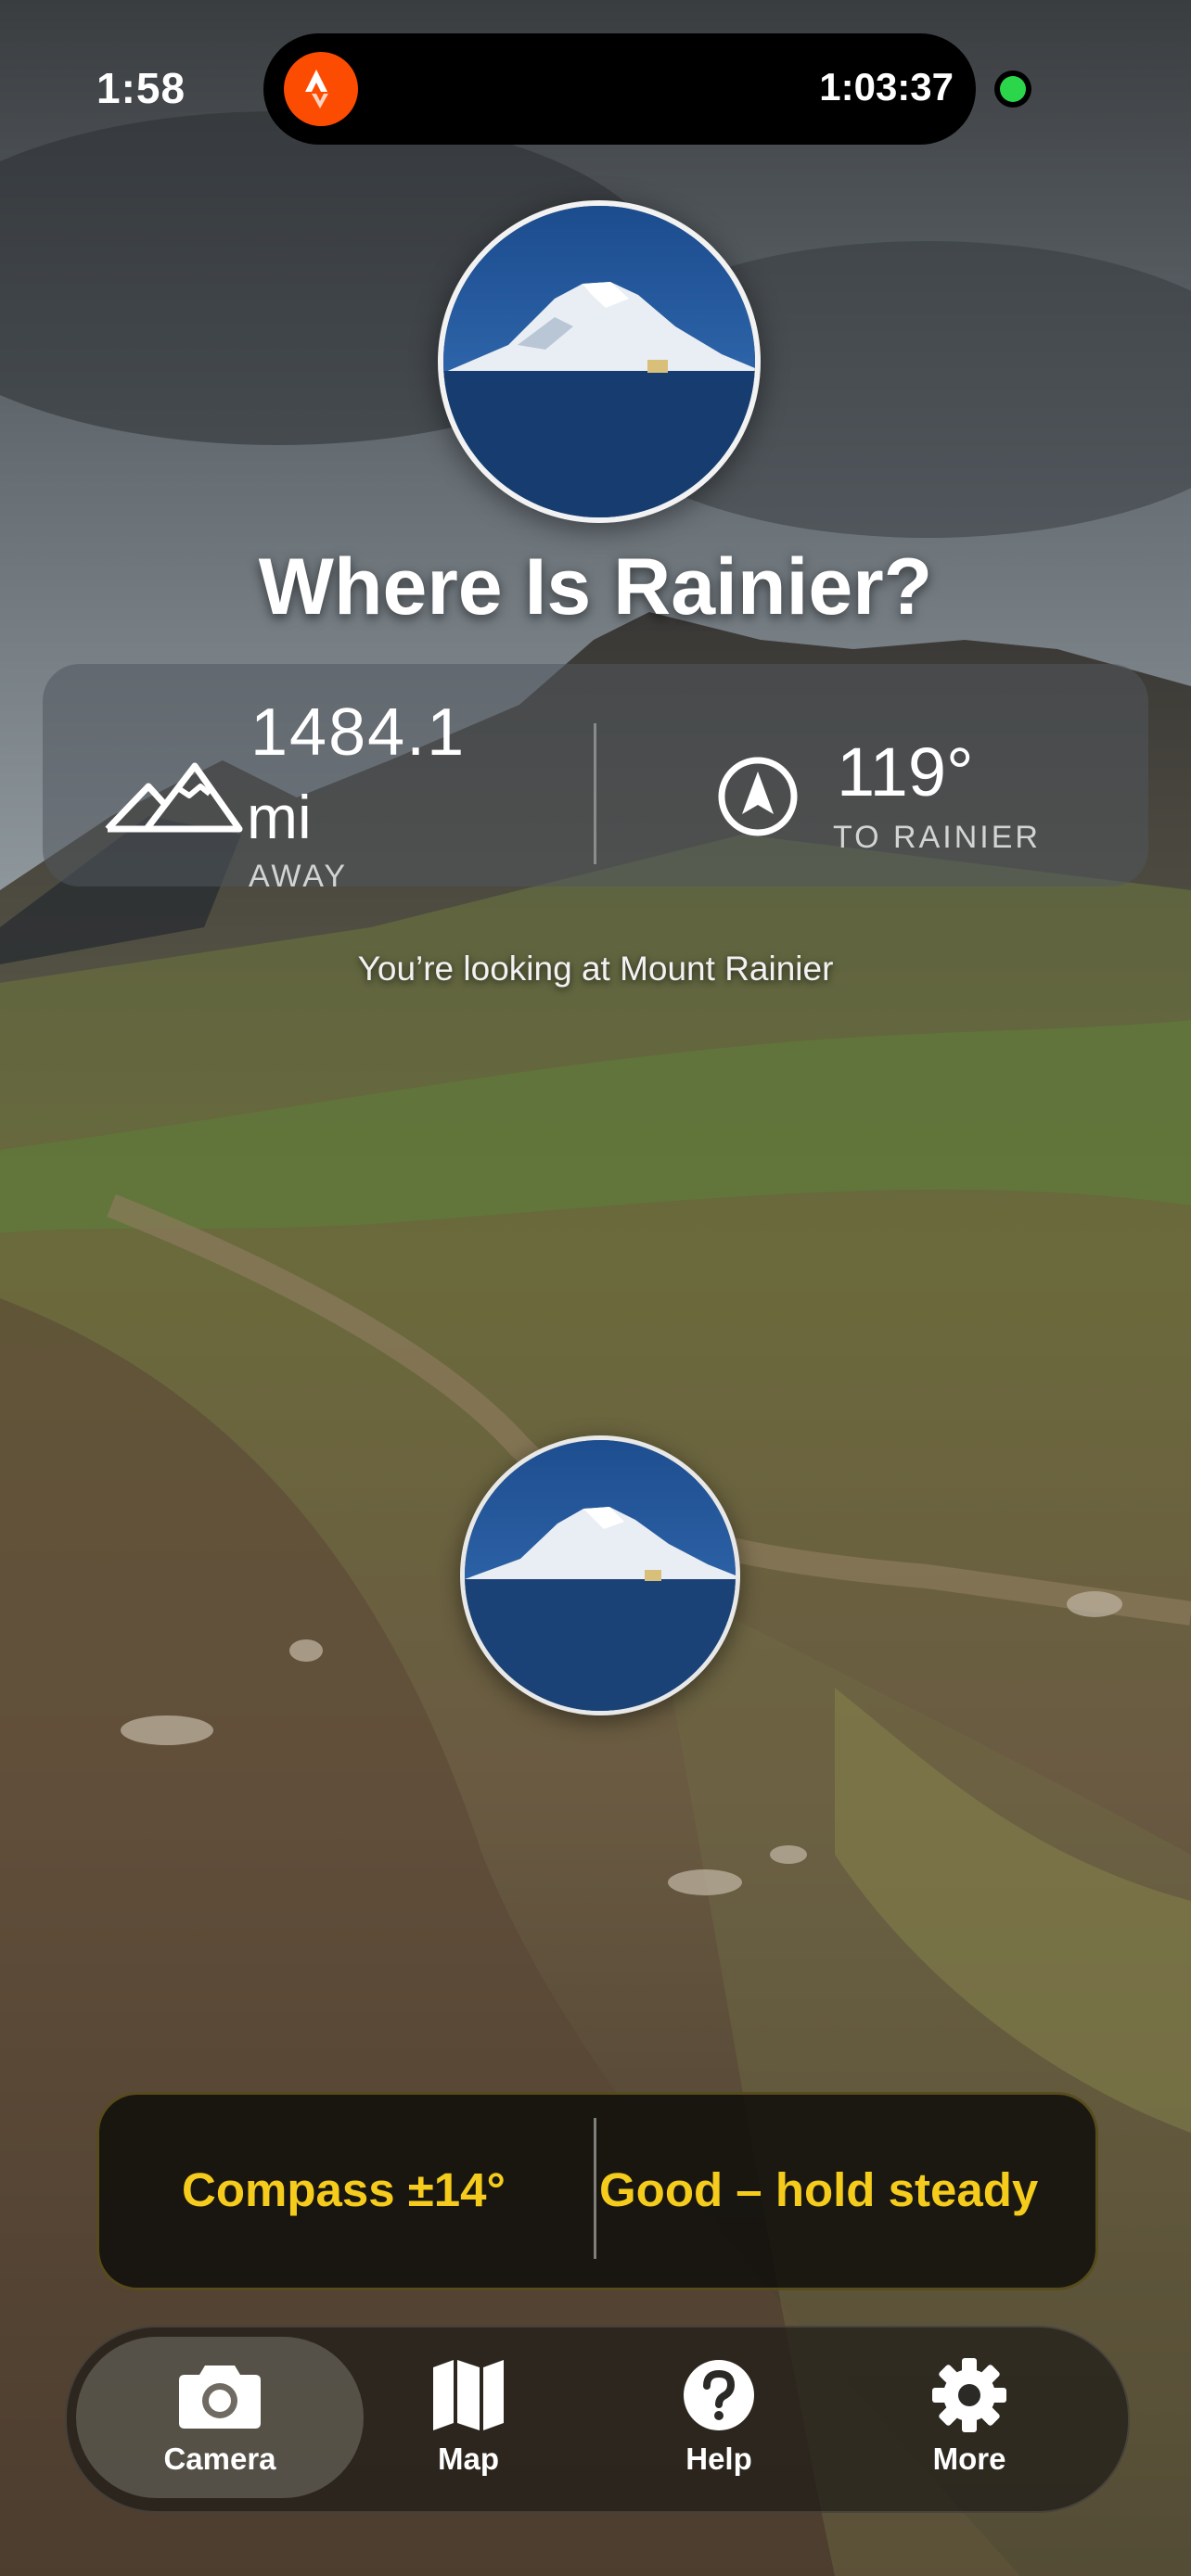 The width and height of the screenshot is (1191, 2576). Describe the element at coordinates (718, 2459) in the screenshot. I see `tab-label: Help` at that location.